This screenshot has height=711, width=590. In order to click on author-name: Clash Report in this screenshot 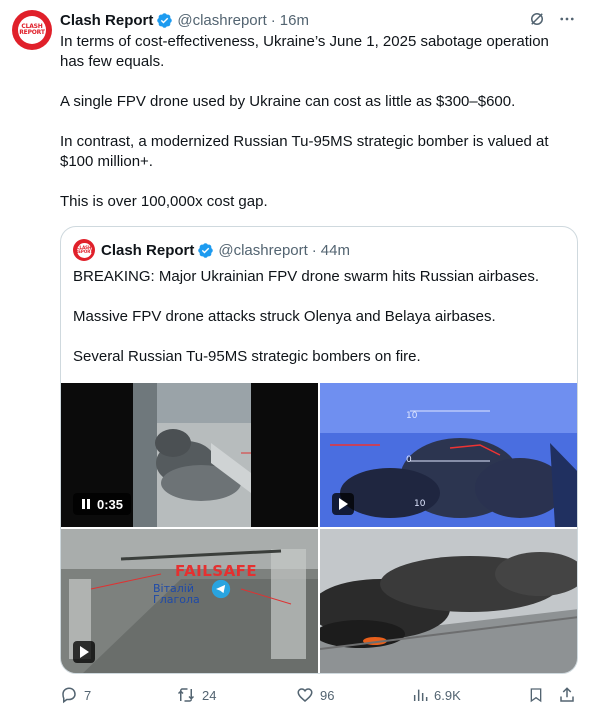, I will do `click(106, 20)`.